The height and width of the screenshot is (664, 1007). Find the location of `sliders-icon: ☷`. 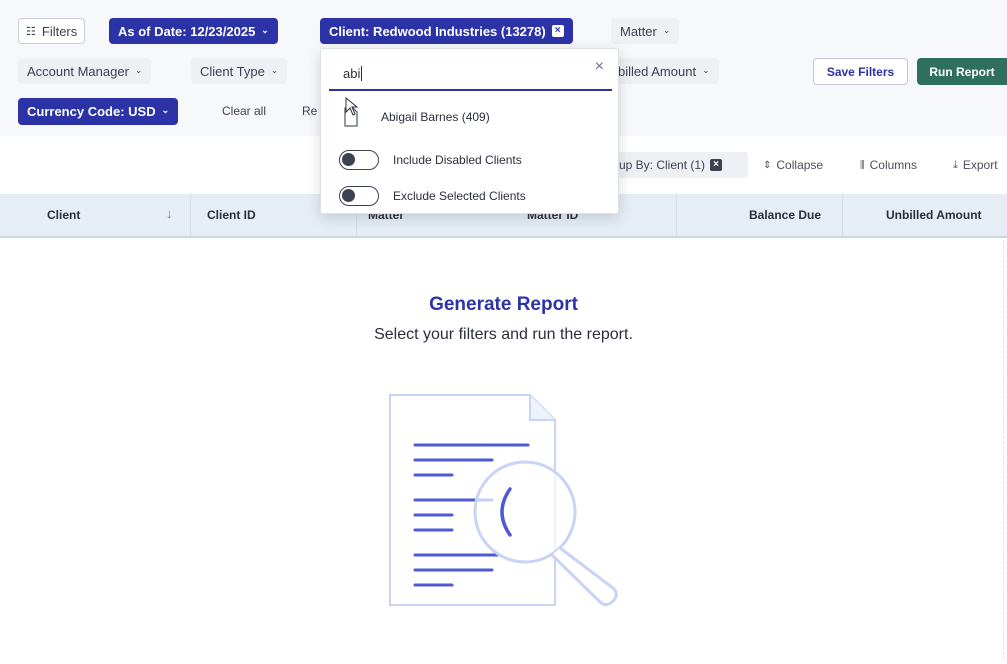

sliders-icon: ☷ is located at coordinates (31, 31).